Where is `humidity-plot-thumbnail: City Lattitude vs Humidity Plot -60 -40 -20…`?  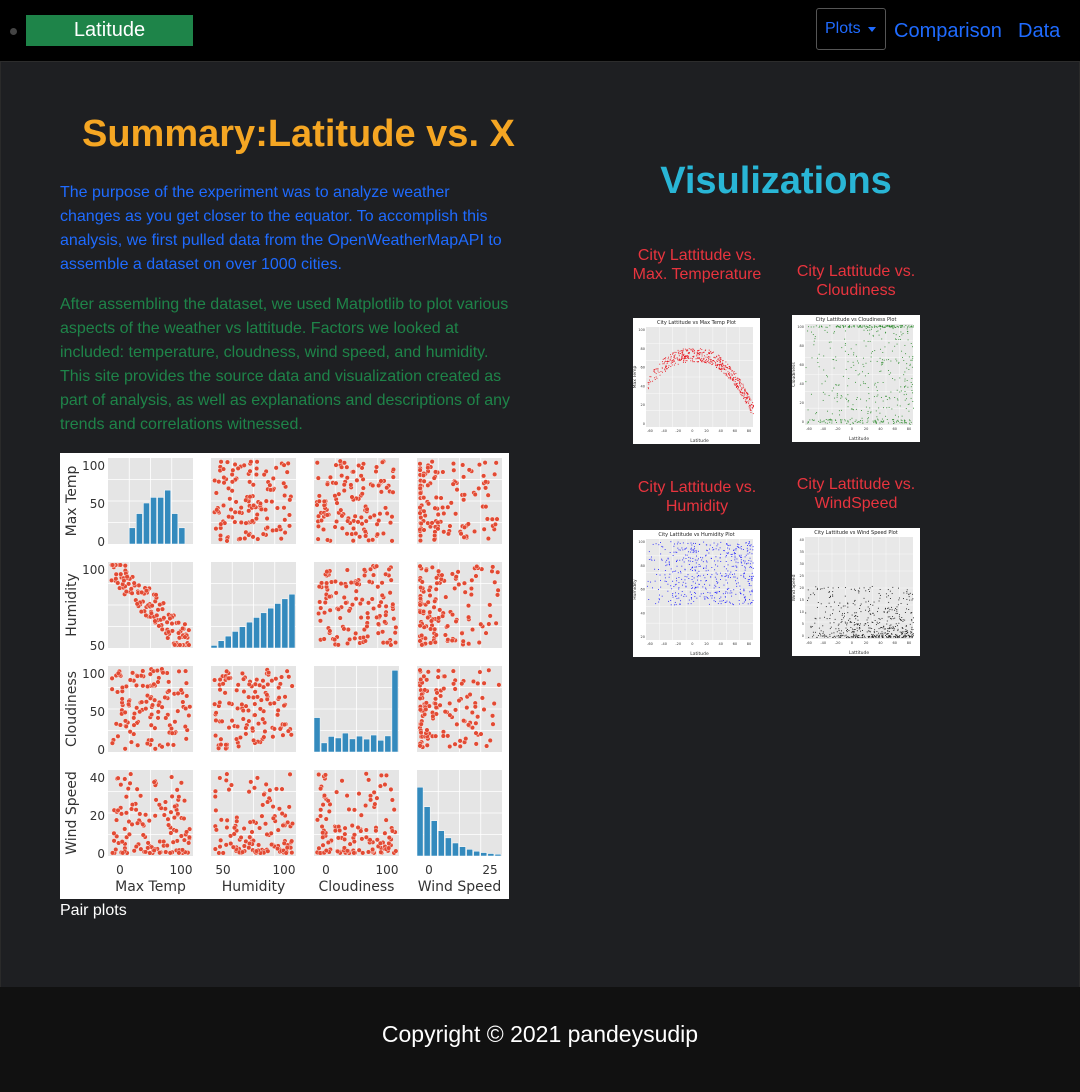
humidity-plot-thumbnail: City Lattitude vs Humidity Plot -60 -40 -20… is located at coordinates (696, 593).